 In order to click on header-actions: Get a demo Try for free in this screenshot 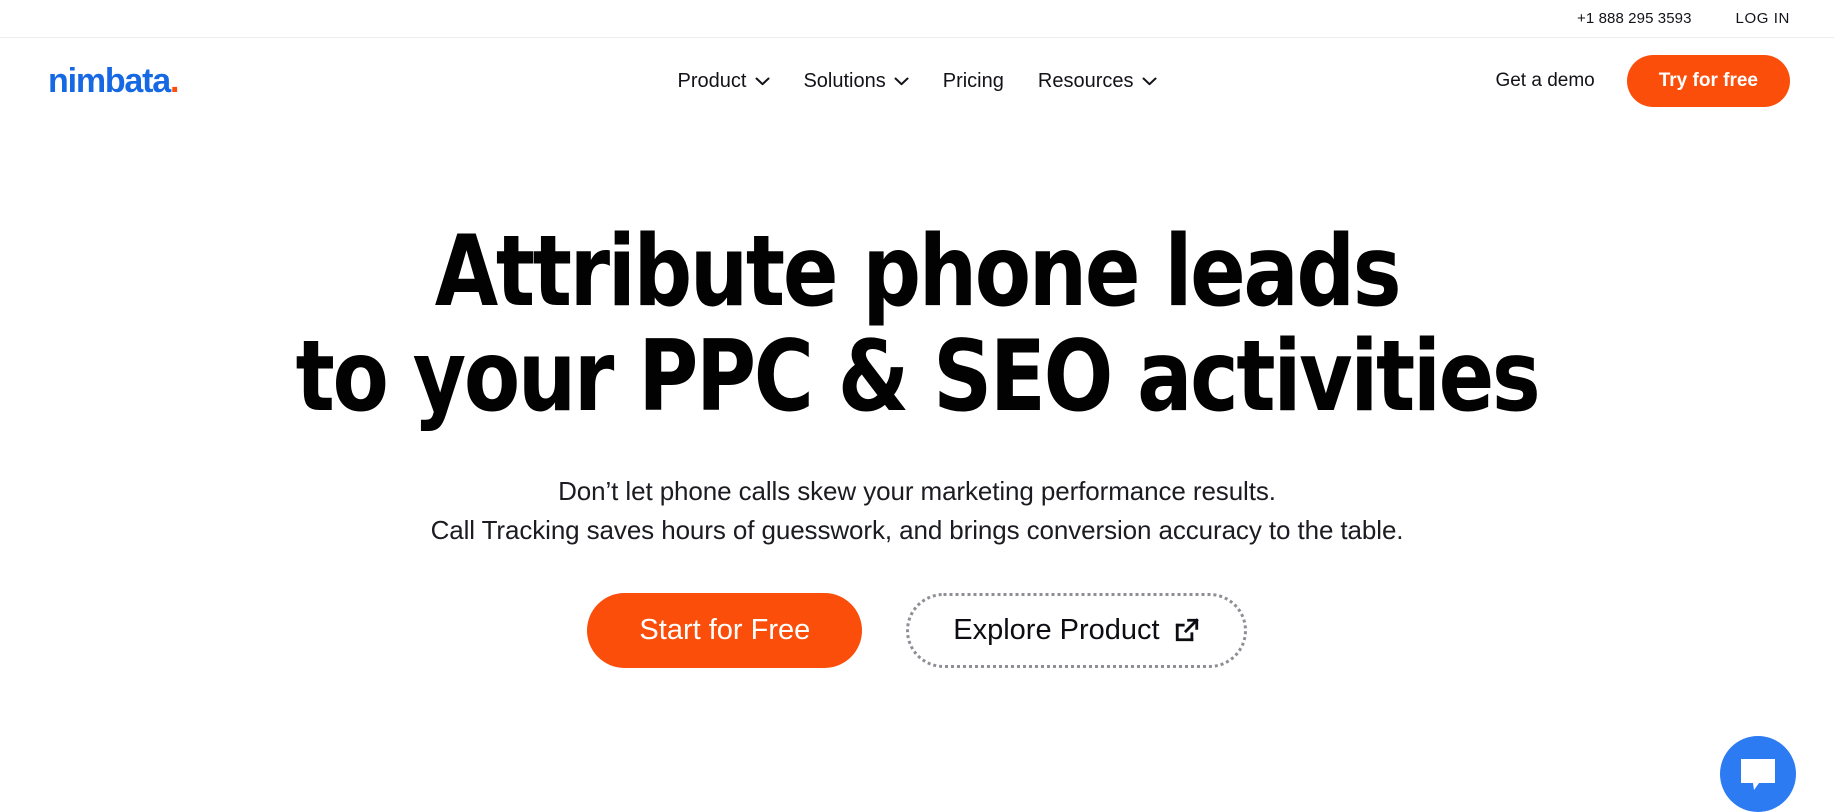, I will do `click(1642, 81)`.